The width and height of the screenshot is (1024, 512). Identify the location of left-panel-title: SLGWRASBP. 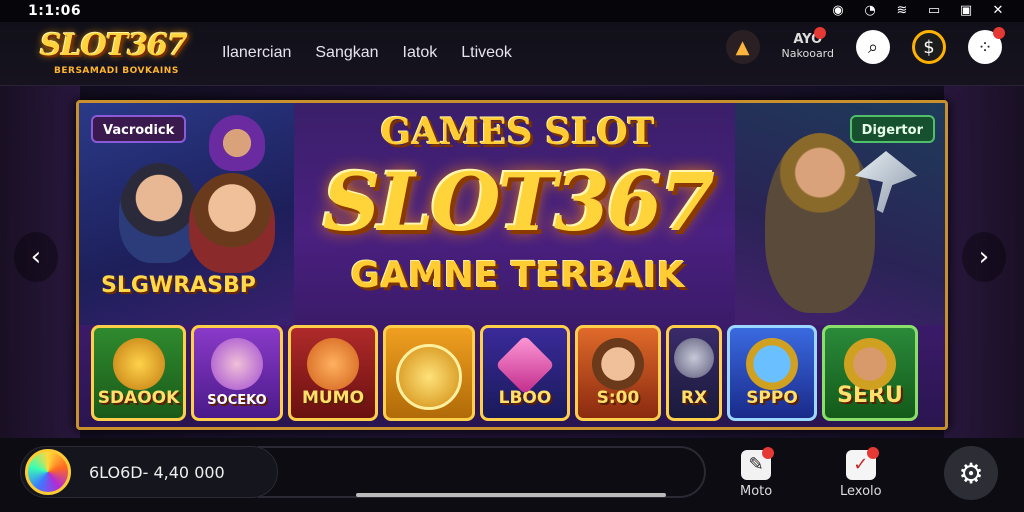
(178, 285).